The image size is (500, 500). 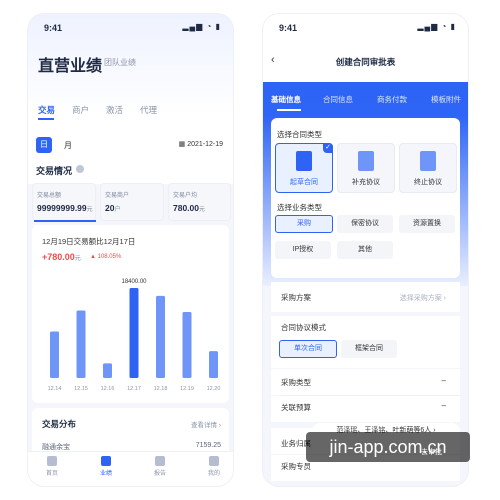 I want to click on contract-type-text: 终止协议, so click(x=428, y=182).